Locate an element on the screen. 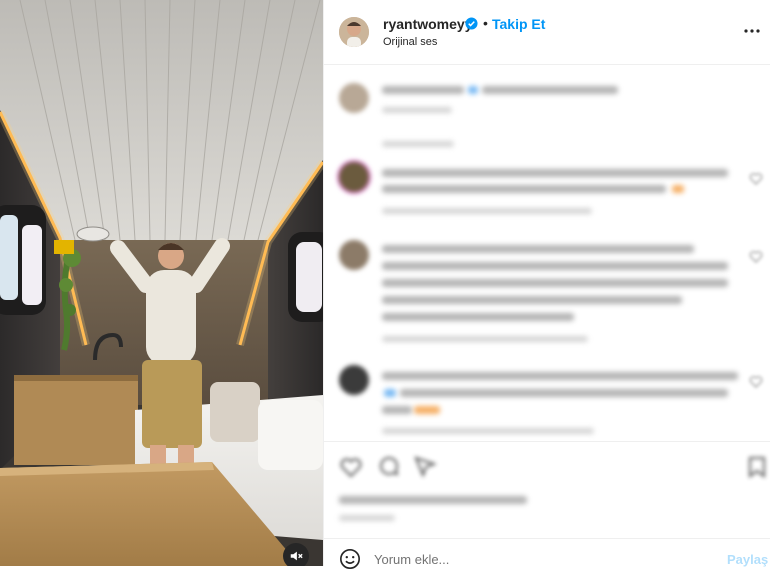 Image resolution: width=770 pixels, height=570 pixels. mute-button is located at coordinates (296, 554).